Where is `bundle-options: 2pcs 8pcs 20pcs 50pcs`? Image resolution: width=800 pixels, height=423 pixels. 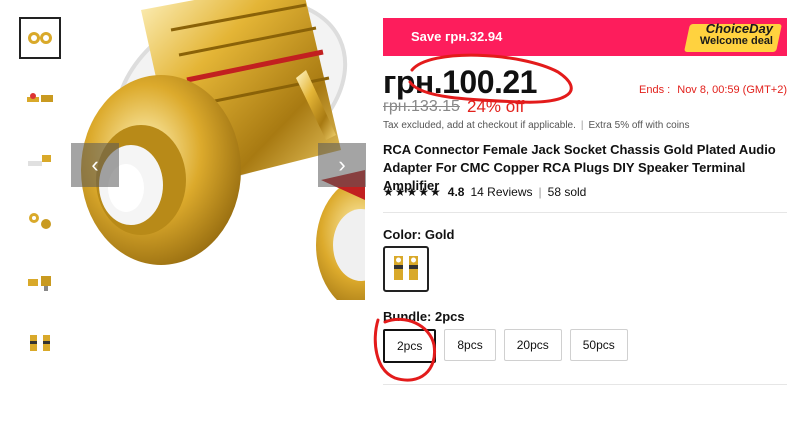
bundle-options: 2pcs 8pcs 20pcs 50pcs is located at coordinates (505, 346).